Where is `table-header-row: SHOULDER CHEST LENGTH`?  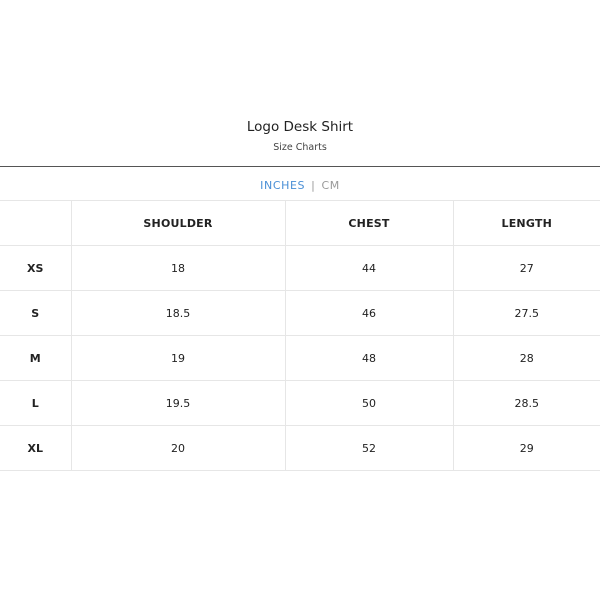
table-header-row: SHOULDER CHEST LENGTH is located at coordinates (300, 223).